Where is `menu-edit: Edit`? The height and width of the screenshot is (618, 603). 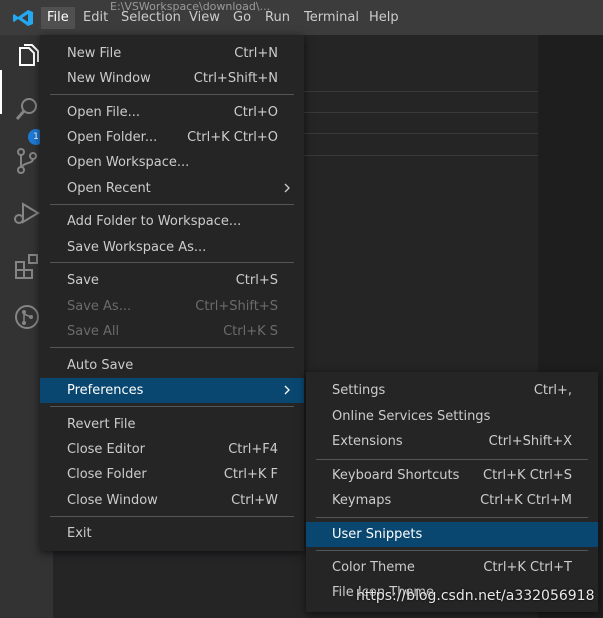 menu-edit: Edit is located at coordinates (95, 18).